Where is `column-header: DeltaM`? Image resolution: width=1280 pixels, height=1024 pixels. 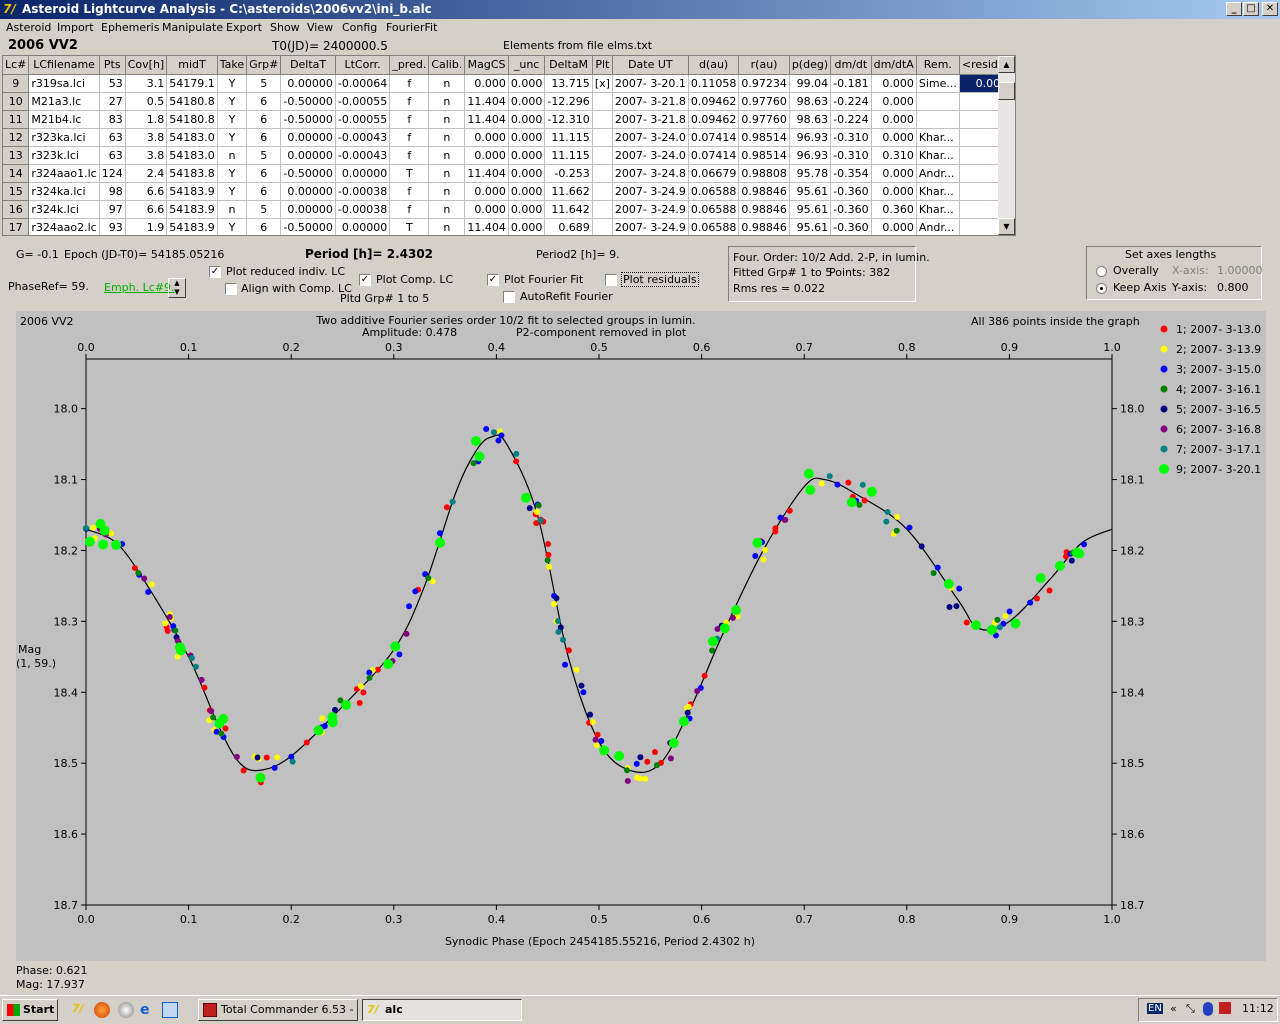 column-header: DeltaM is located at coordinates (568, 65).